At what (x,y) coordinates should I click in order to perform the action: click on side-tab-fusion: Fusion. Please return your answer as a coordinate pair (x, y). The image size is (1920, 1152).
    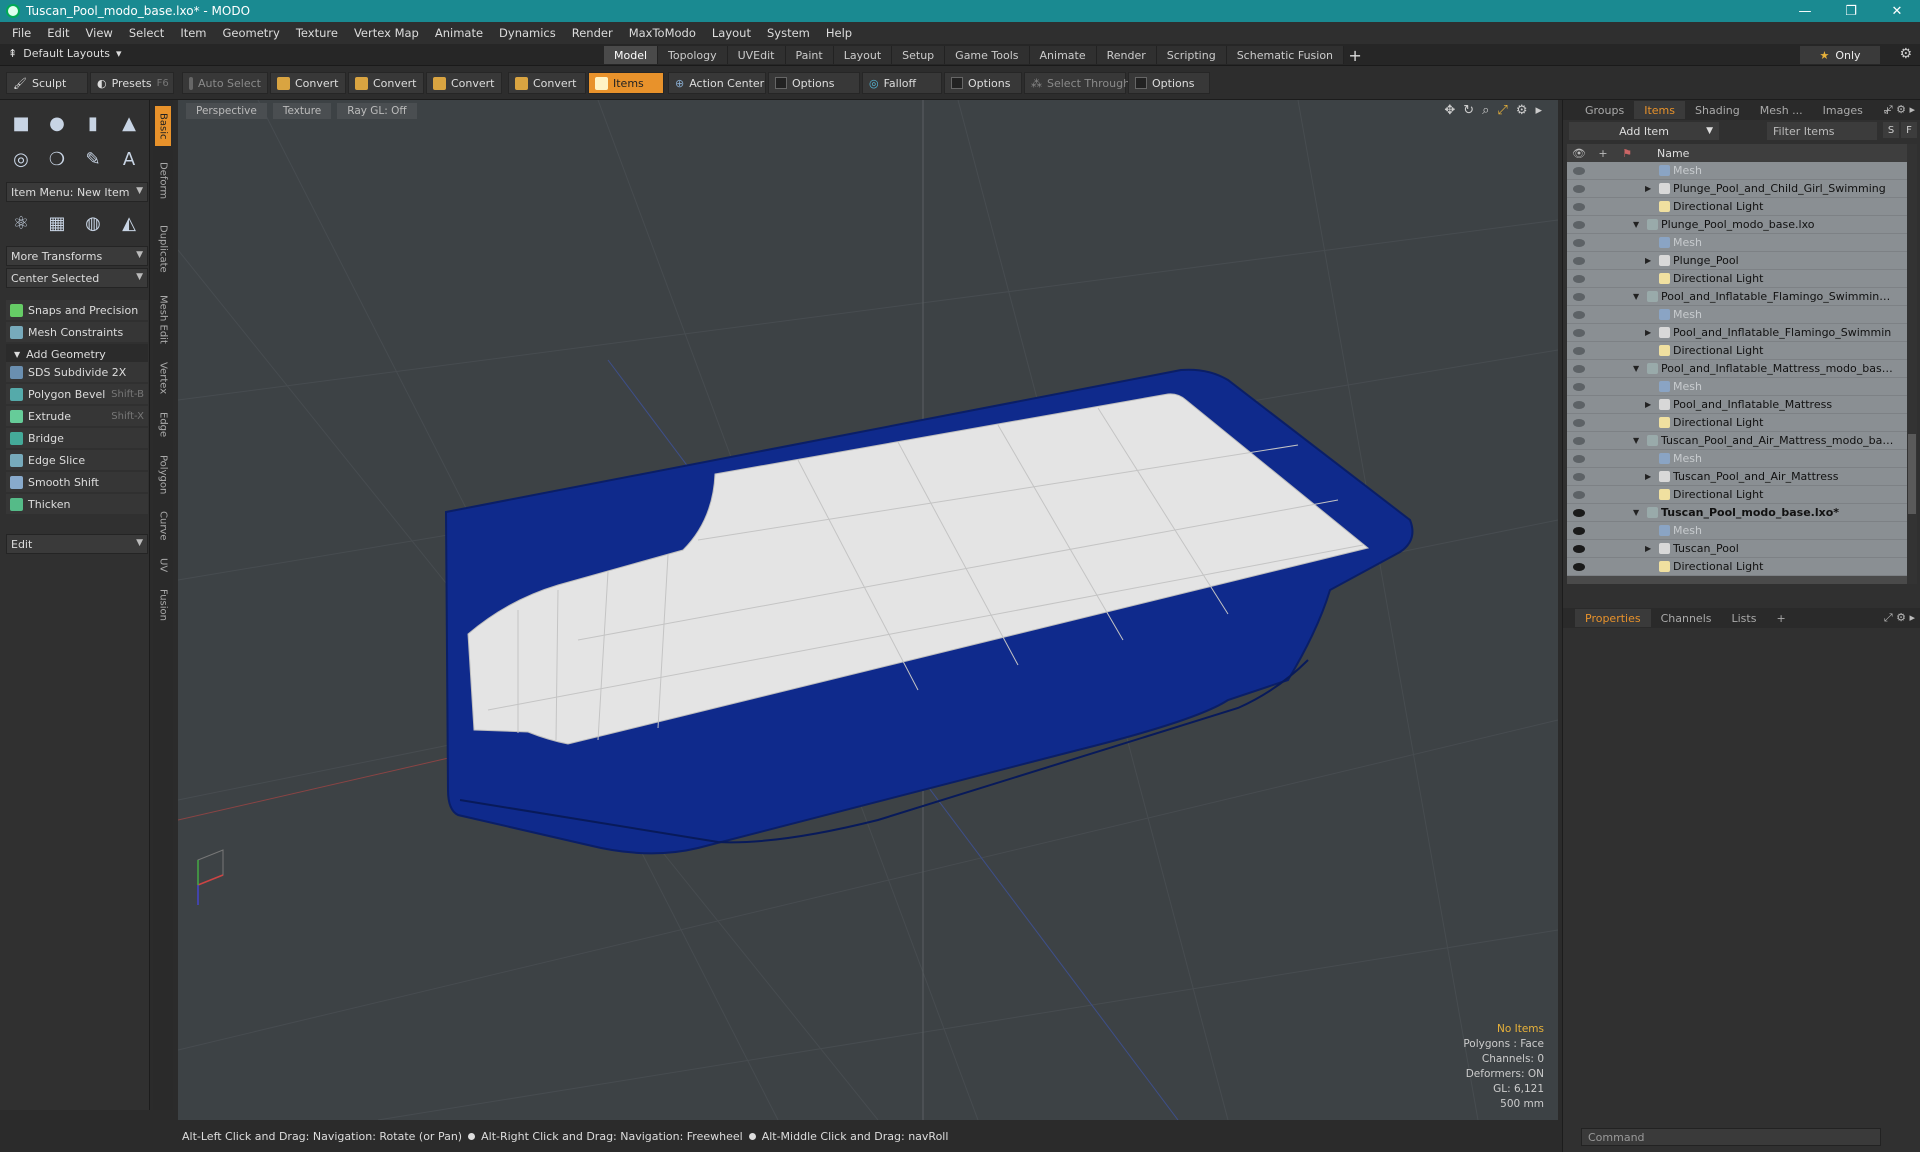
    Looking at the image, I should click on (163, 605).